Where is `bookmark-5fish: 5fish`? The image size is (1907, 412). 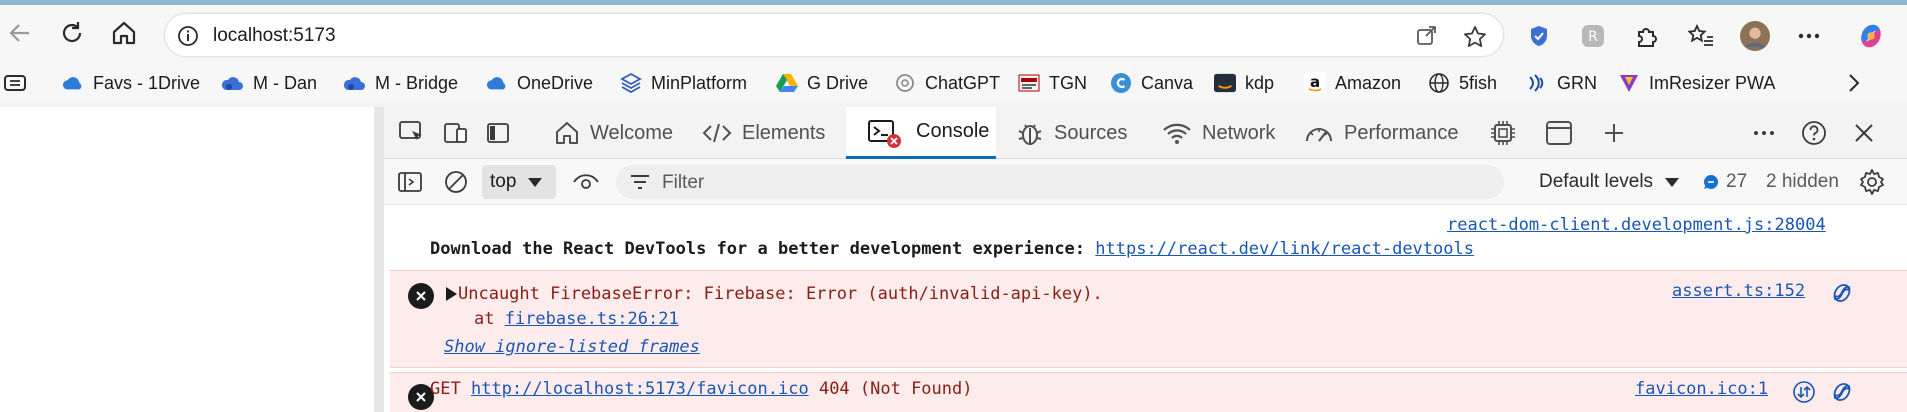
bookmark-5fish: 5fish is located at coordinates (1462, 83).